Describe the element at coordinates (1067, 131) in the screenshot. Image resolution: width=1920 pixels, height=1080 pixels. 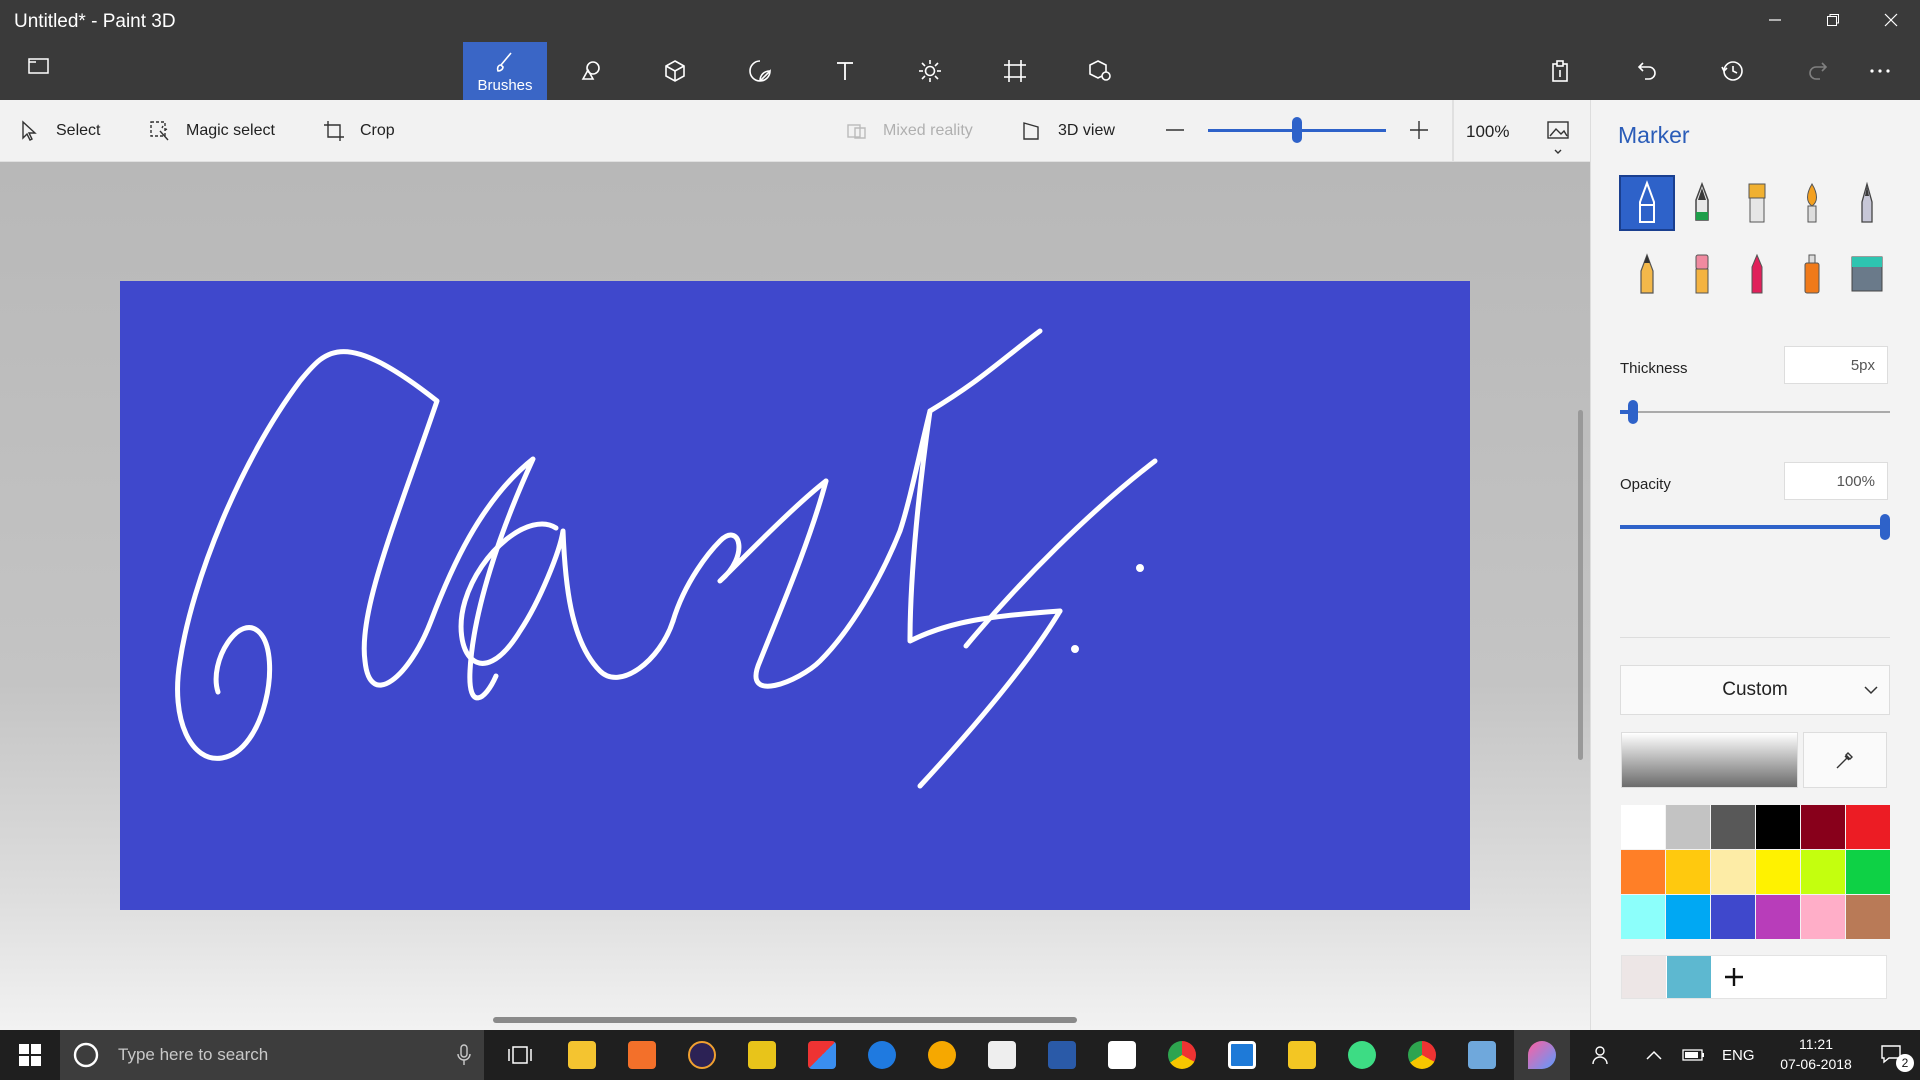
I see `3d-view-button: 3D view` at that location.